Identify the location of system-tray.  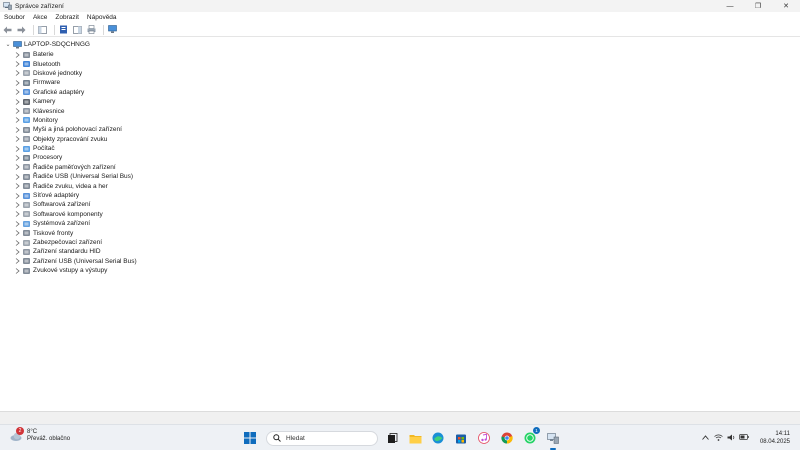
(726, 437).